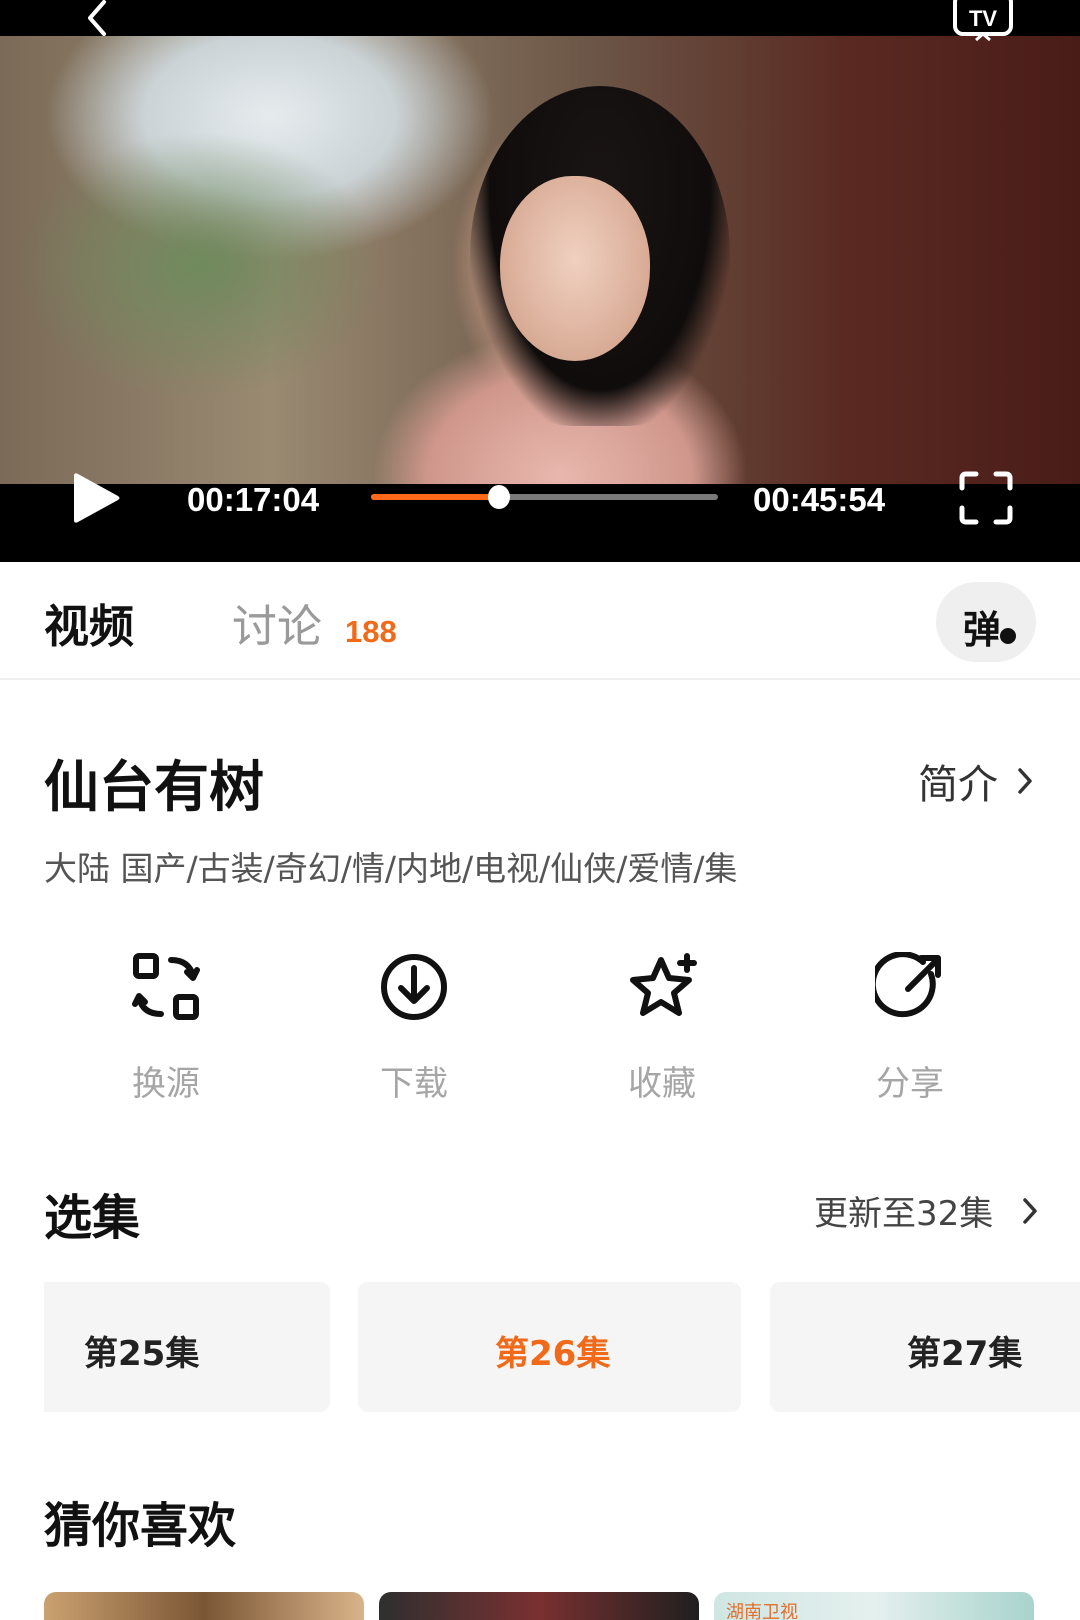 This screenshot has height=1620, width=1080. Describe the element at coordinates (140, 1526) in the screenshot. I see `recommend-title: 猜你喜欢` at that location.